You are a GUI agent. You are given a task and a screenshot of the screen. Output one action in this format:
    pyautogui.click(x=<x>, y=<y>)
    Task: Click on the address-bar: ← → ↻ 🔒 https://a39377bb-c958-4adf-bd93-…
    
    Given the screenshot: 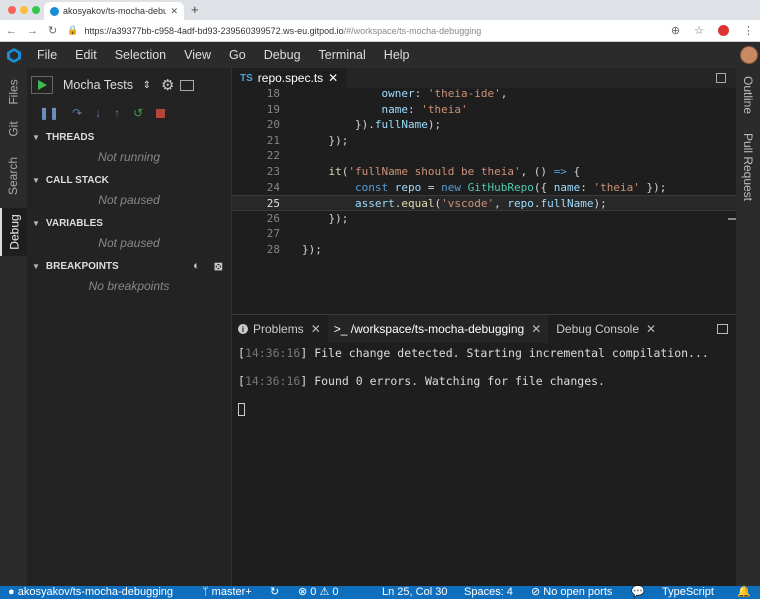 What is the action you would take?
    pyautogui.click(x=380, y=31)
    